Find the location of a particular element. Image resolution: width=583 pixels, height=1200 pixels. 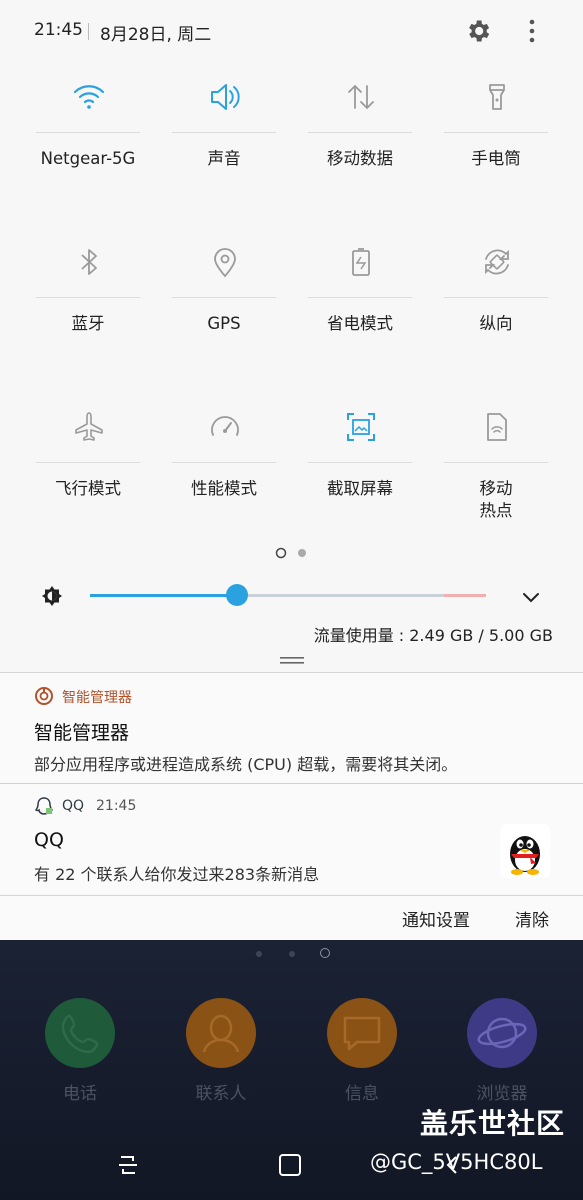

qq-penguin-icon is located at coordinates (525, 851).